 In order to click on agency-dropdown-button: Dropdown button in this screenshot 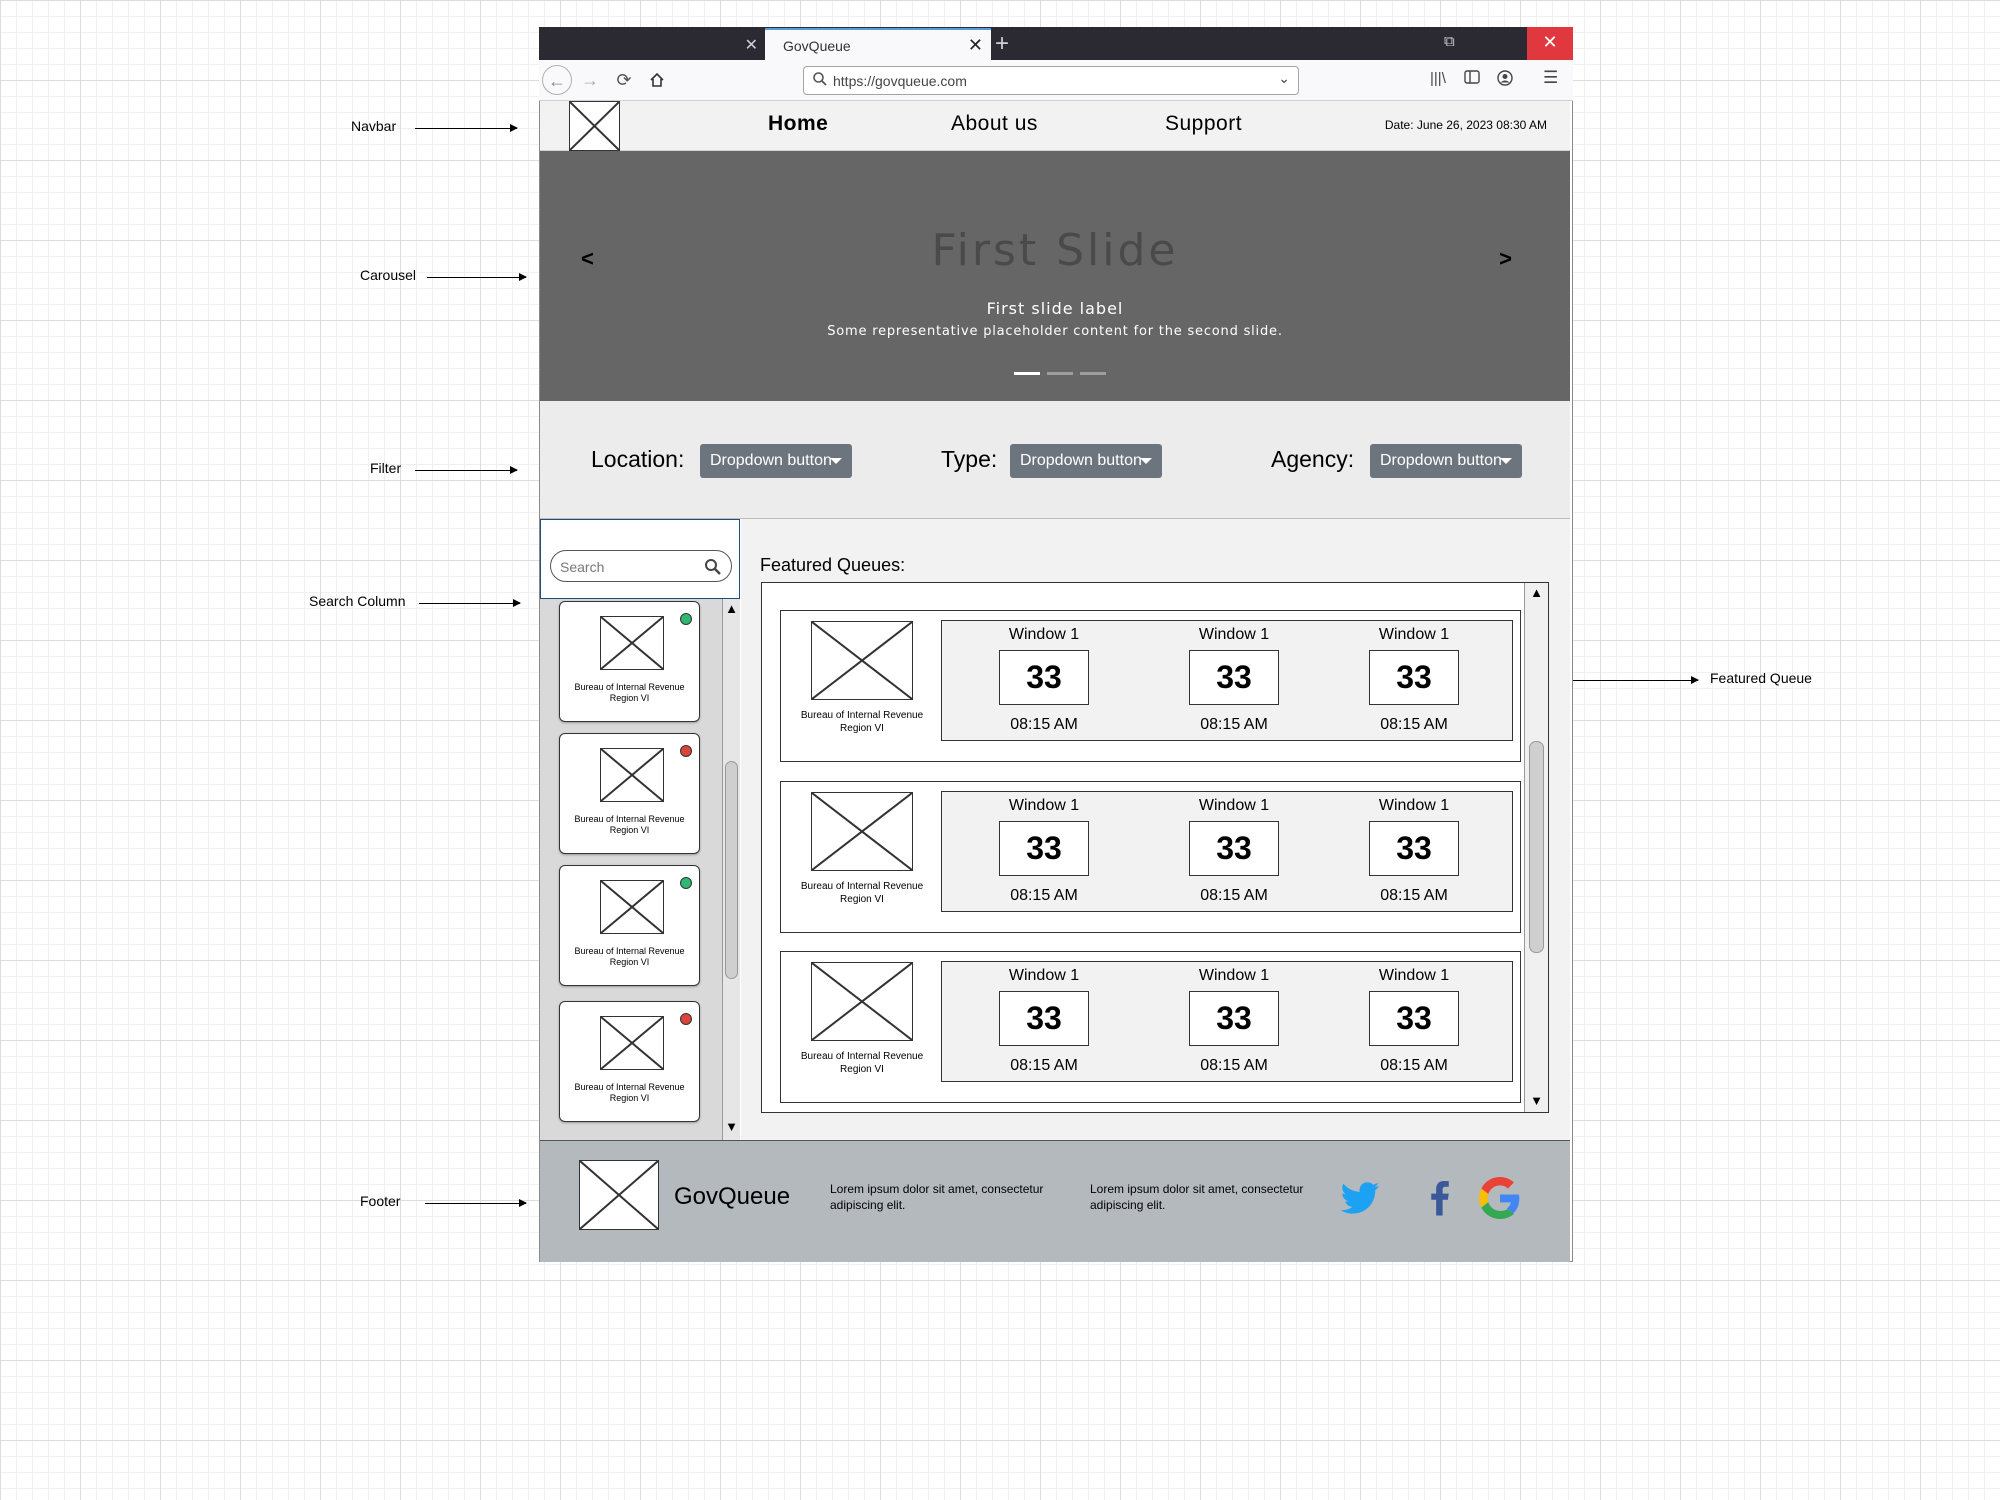, I will do `click(1446, 461)`.